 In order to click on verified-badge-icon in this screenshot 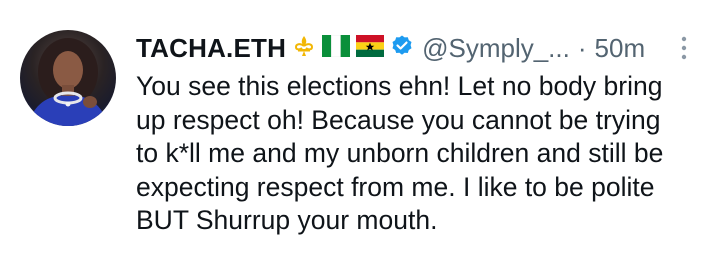, I will do `click(402, 48)`.